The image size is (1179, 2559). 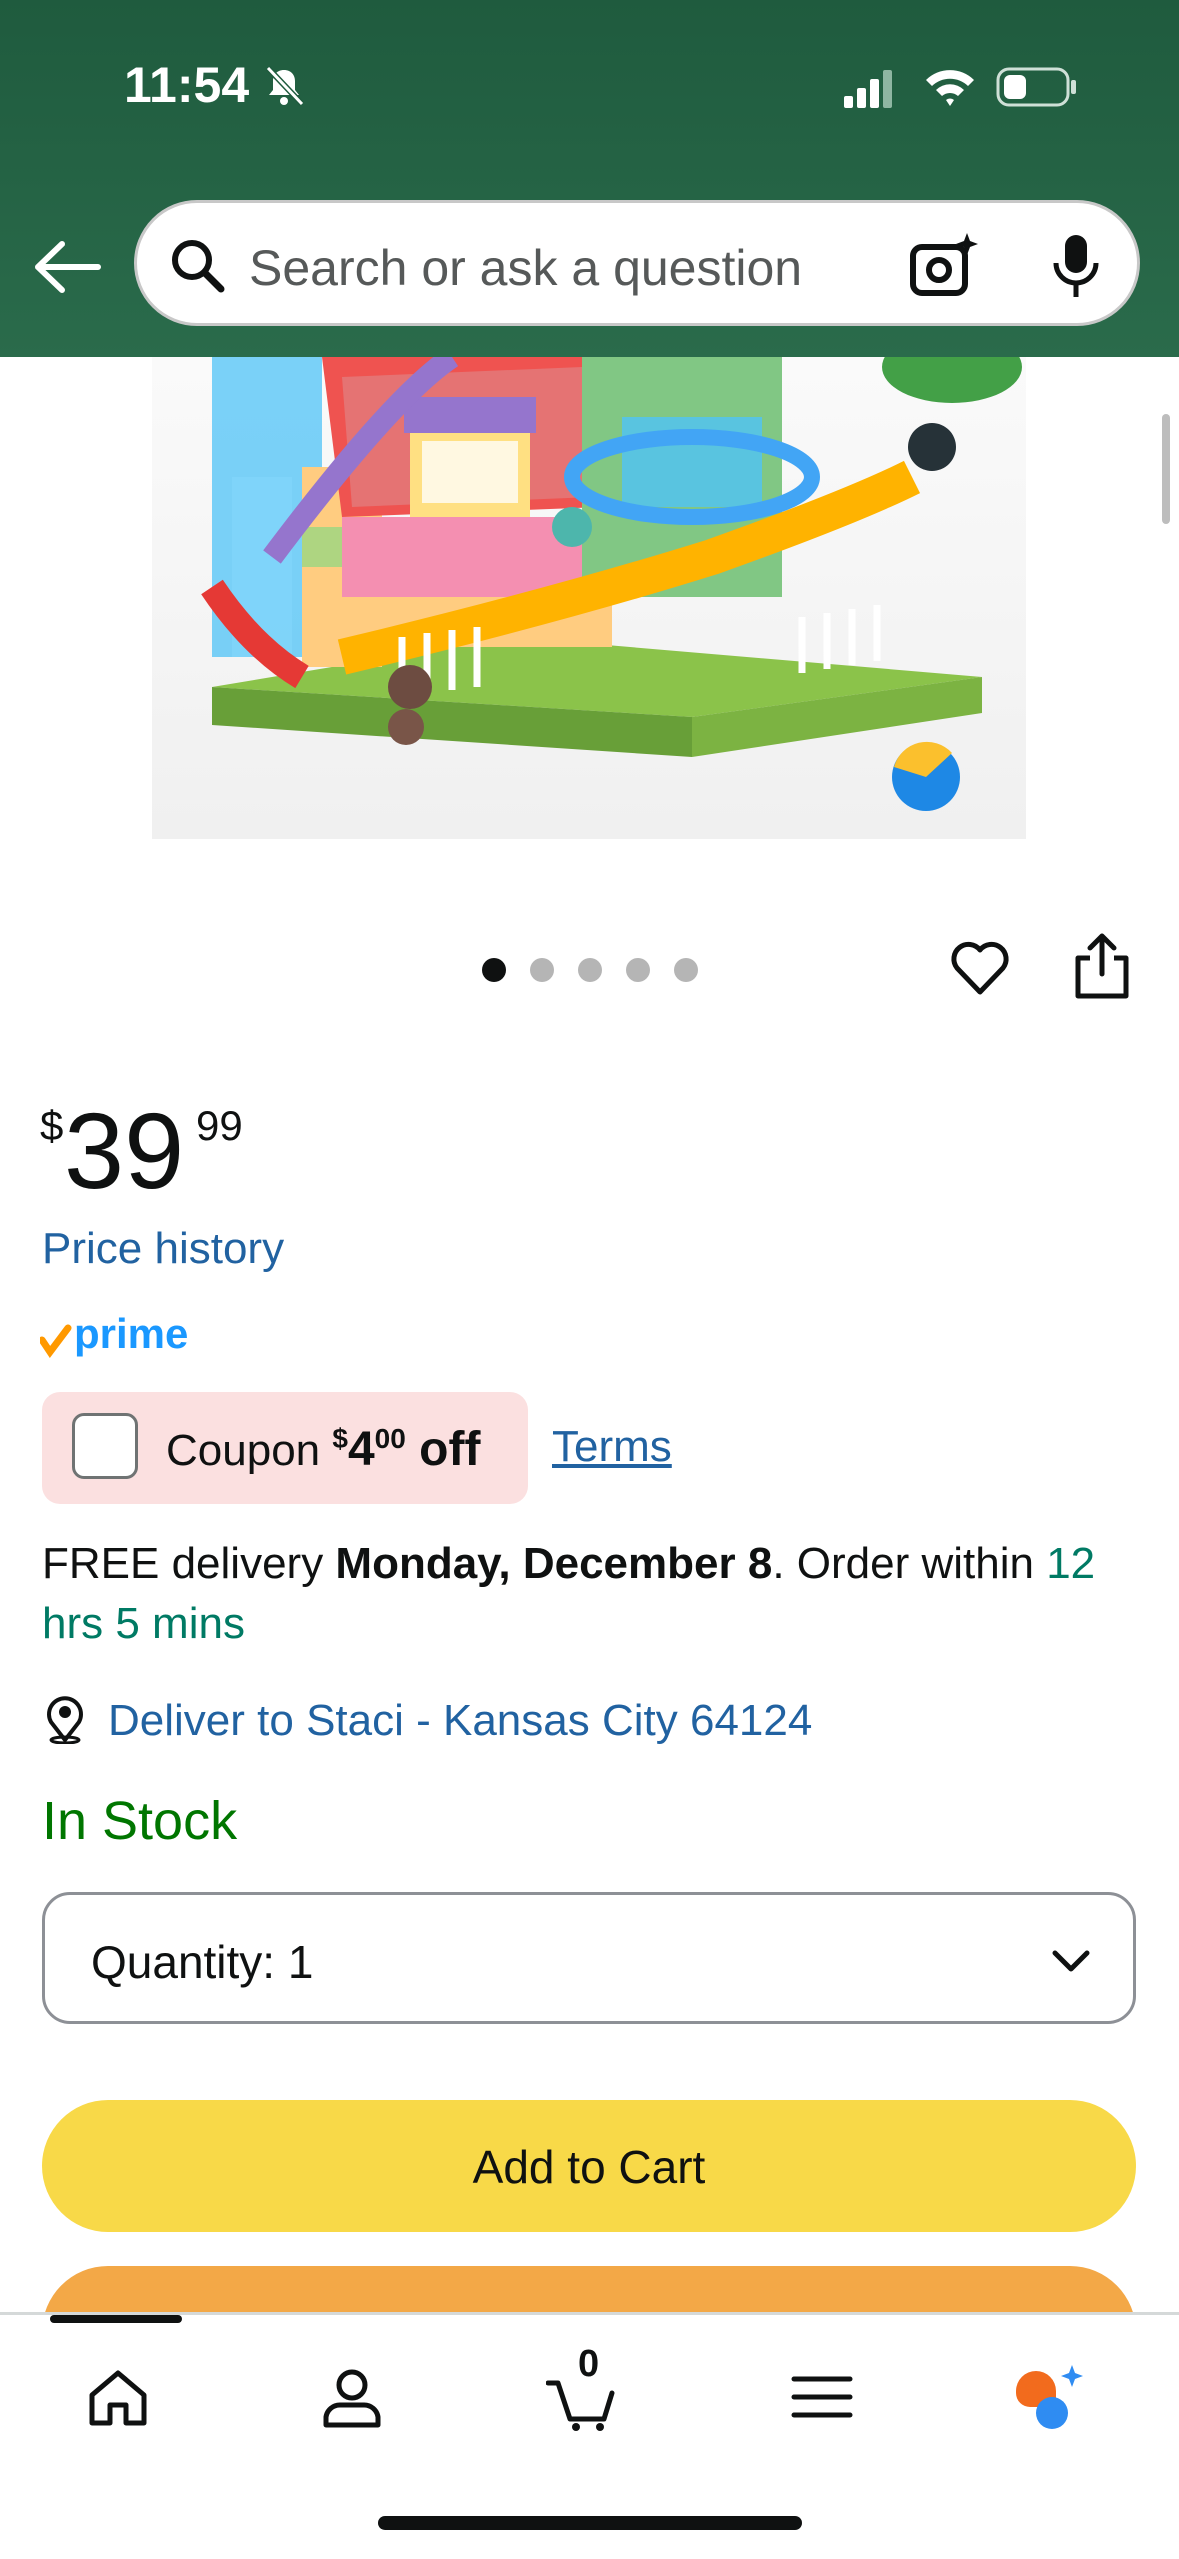 I want to click on cellular-signal-icon, so click(x=868, y=89).